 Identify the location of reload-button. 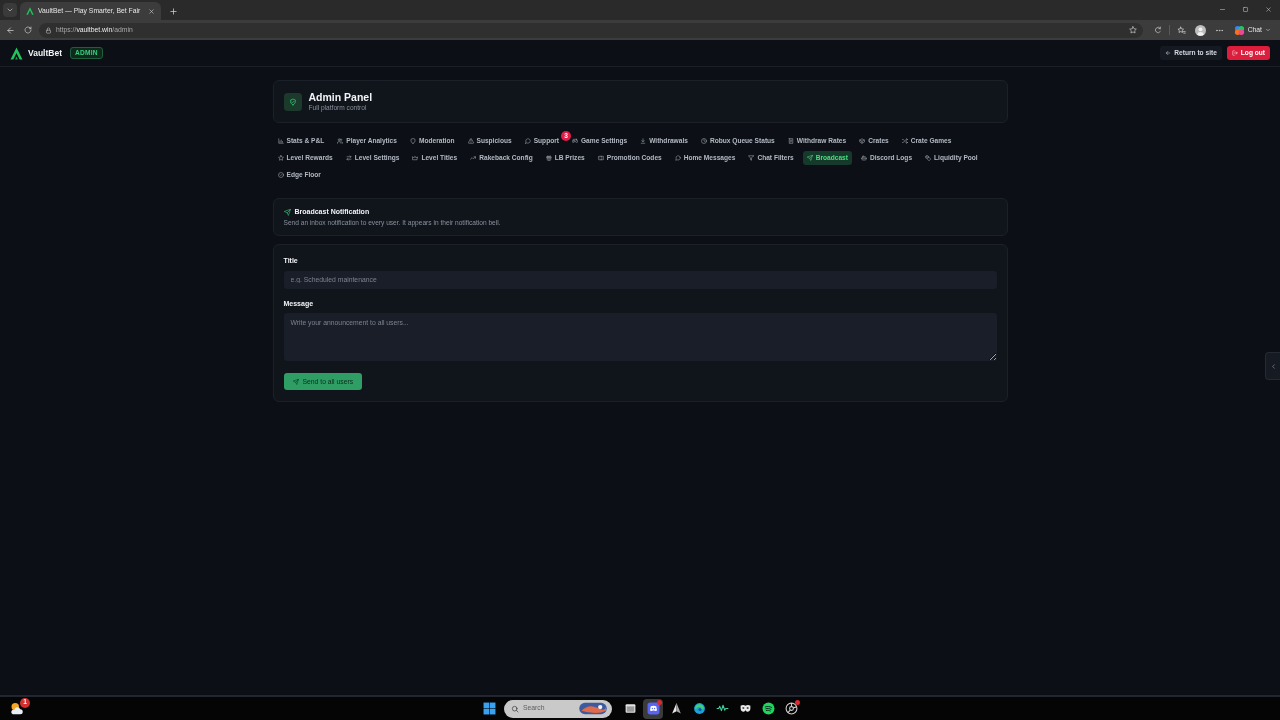
(28, 30).